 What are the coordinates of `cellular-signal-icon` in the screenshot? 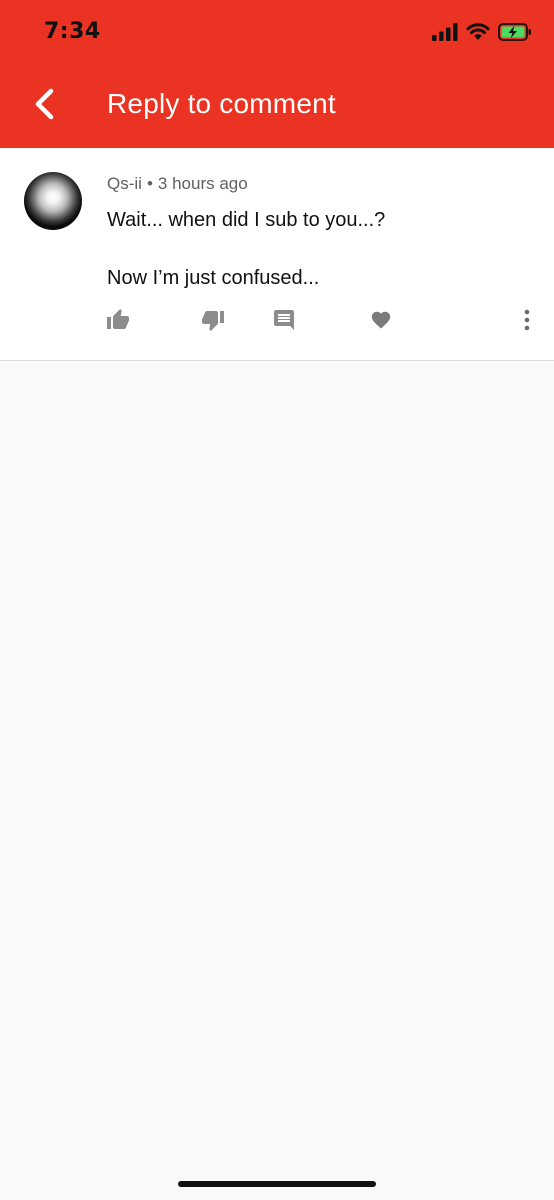 It's located at (445, 34).